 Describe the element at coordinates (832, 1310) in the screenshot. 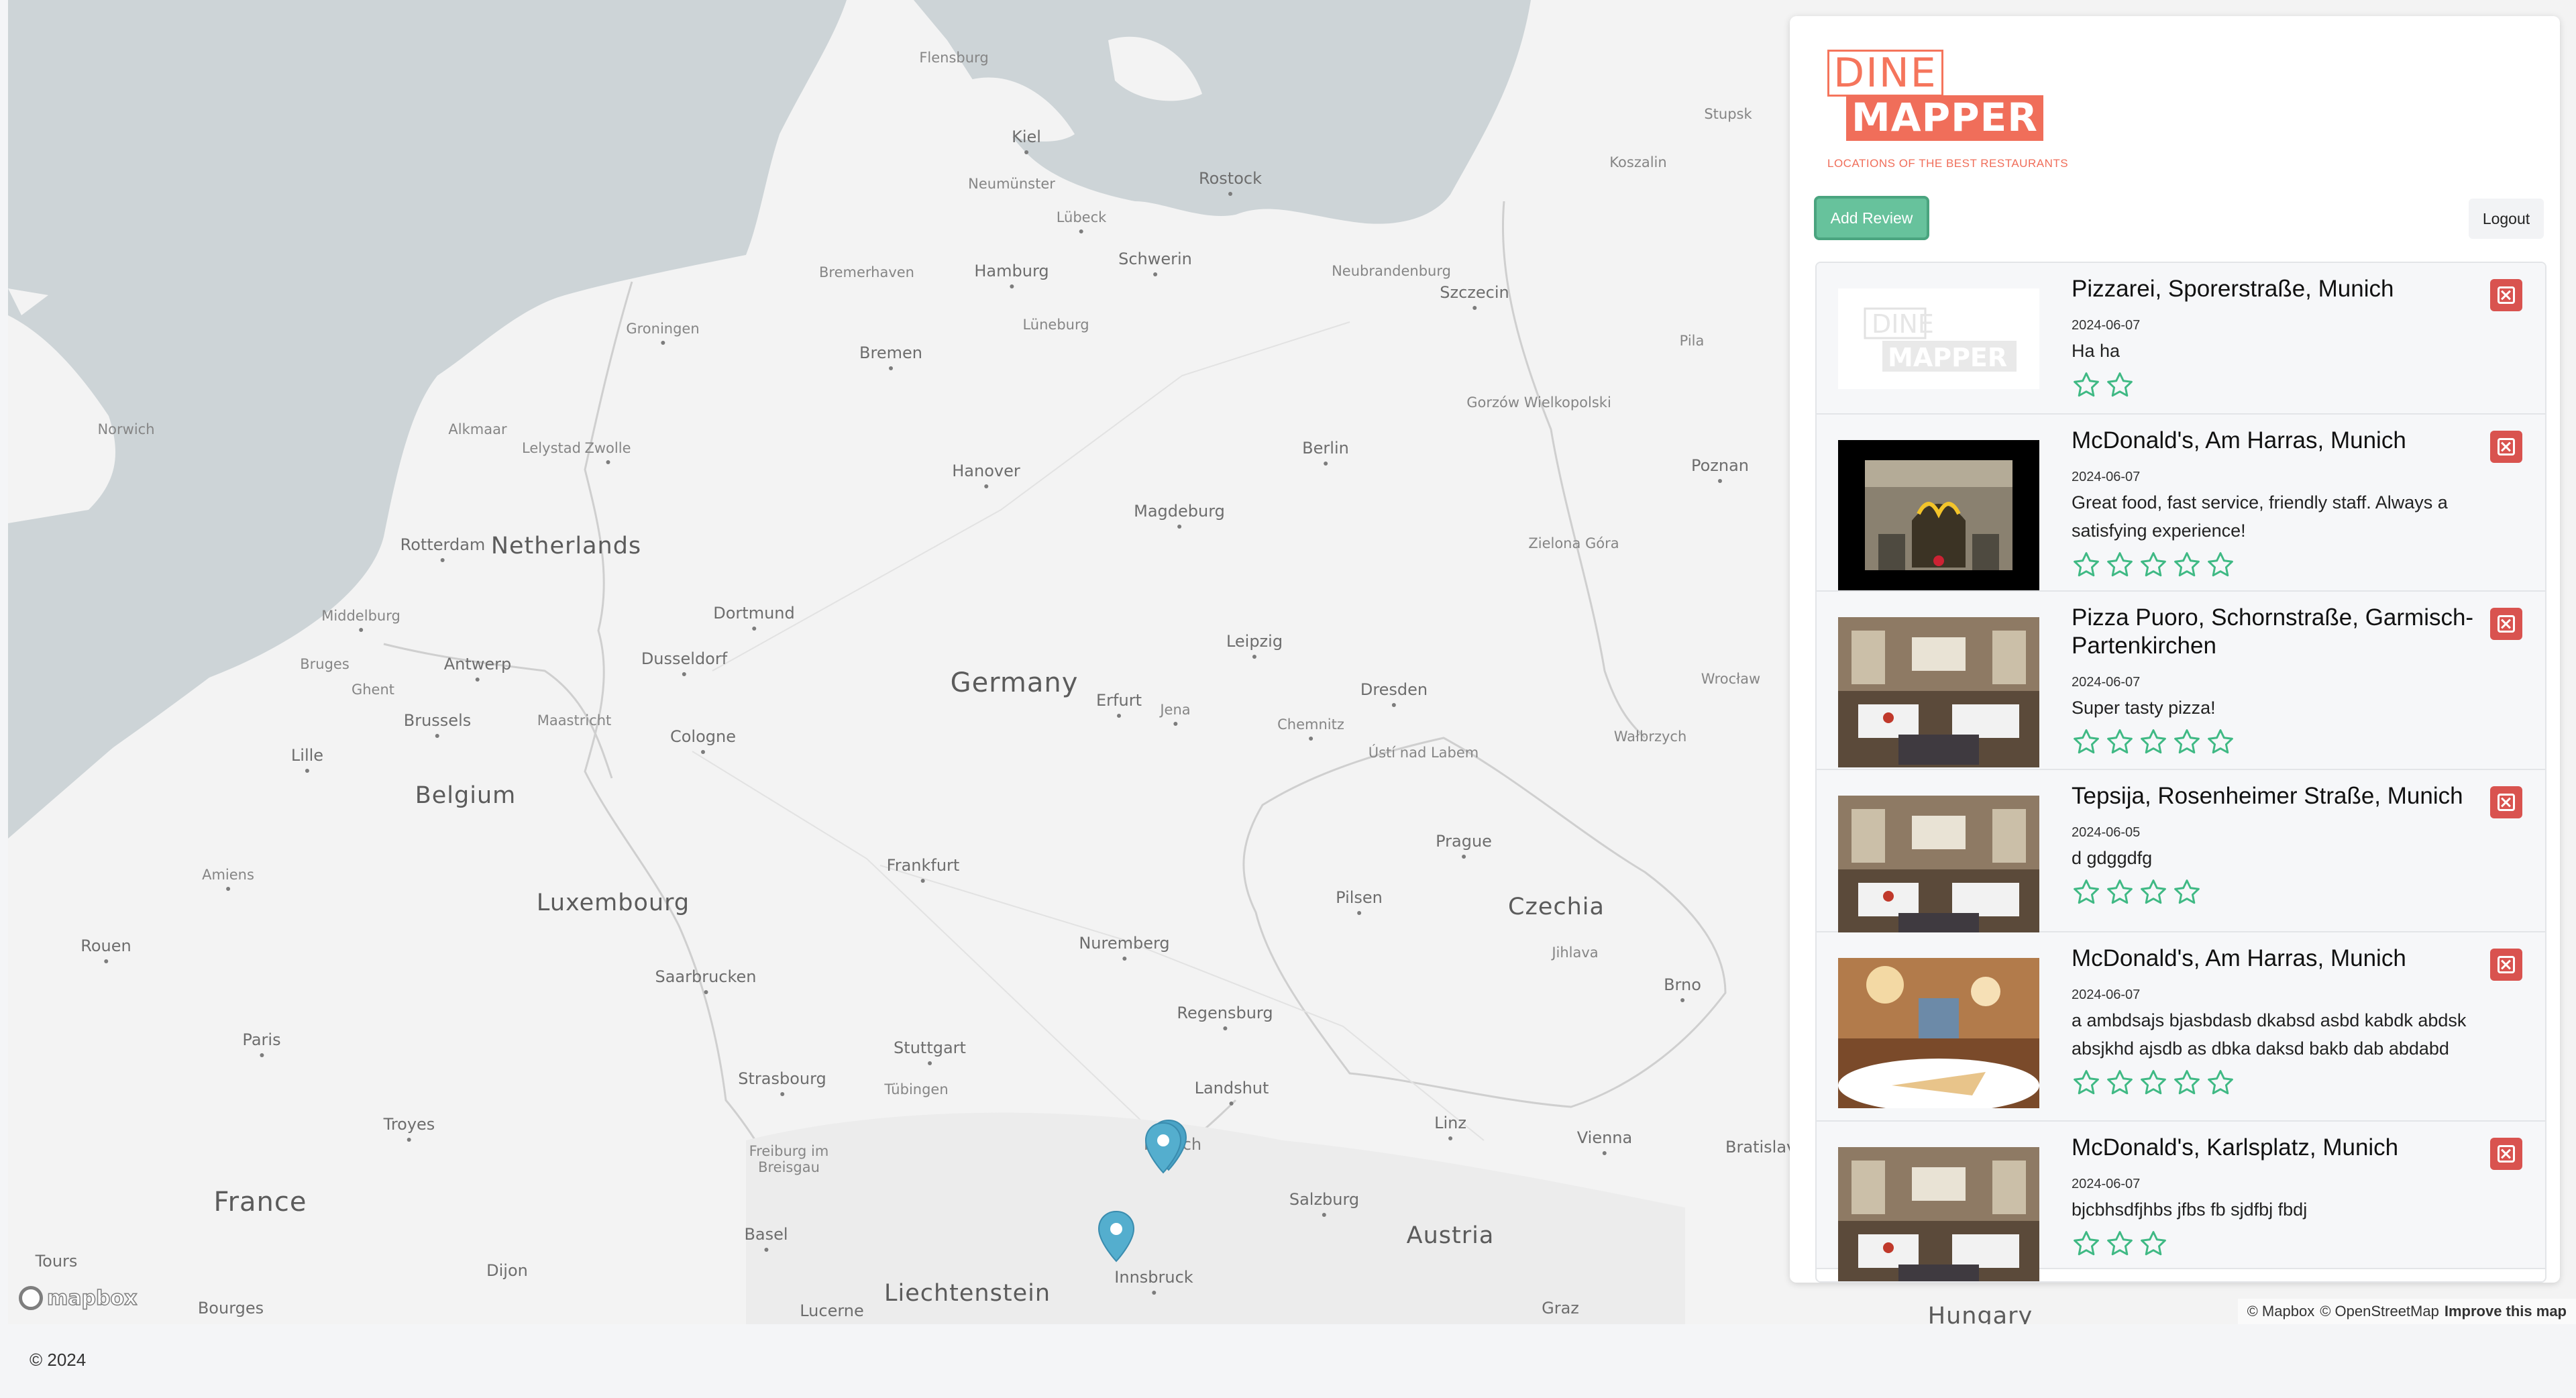

I see `map-label-city: Lucerne` at that location.